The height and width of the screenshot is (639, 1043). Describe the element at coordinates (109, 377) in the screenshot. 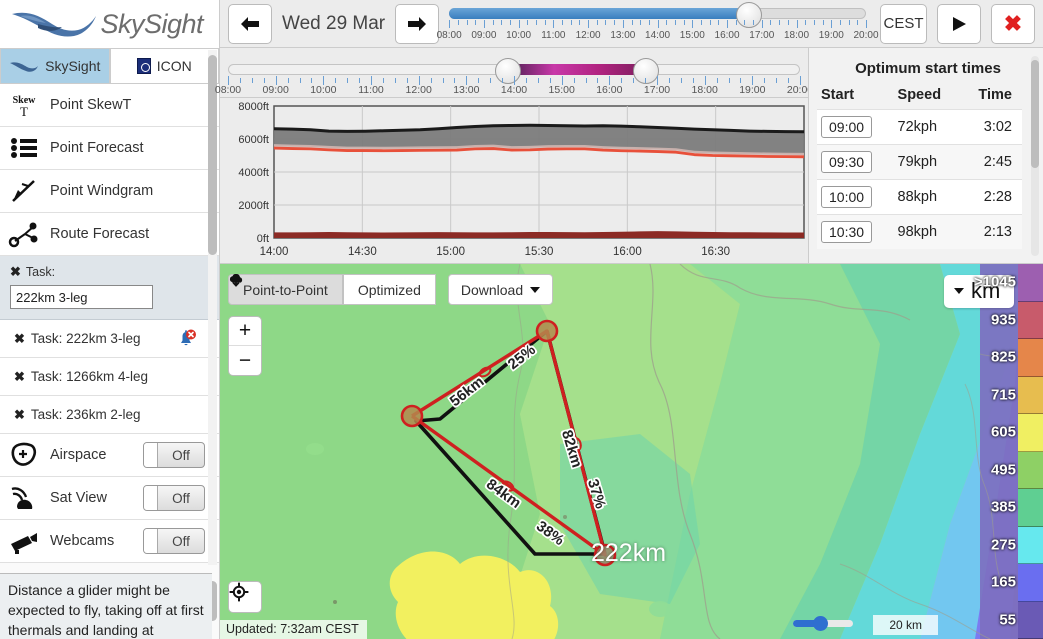

I see `task-list-item-1: ✖ Task: 1266km 4-leg` at that location.